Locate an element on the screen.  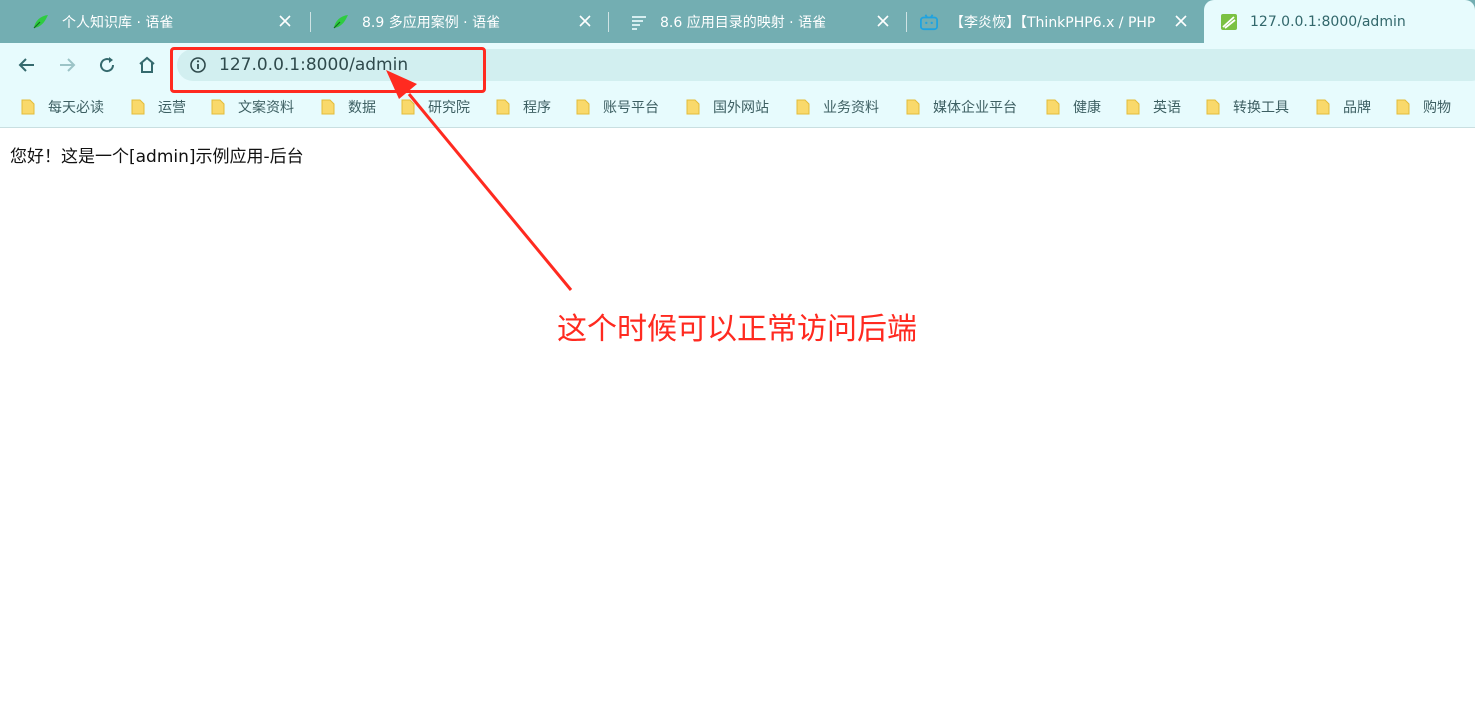
bookmark-folder: 健康 is located at coordinates (1073, 107).